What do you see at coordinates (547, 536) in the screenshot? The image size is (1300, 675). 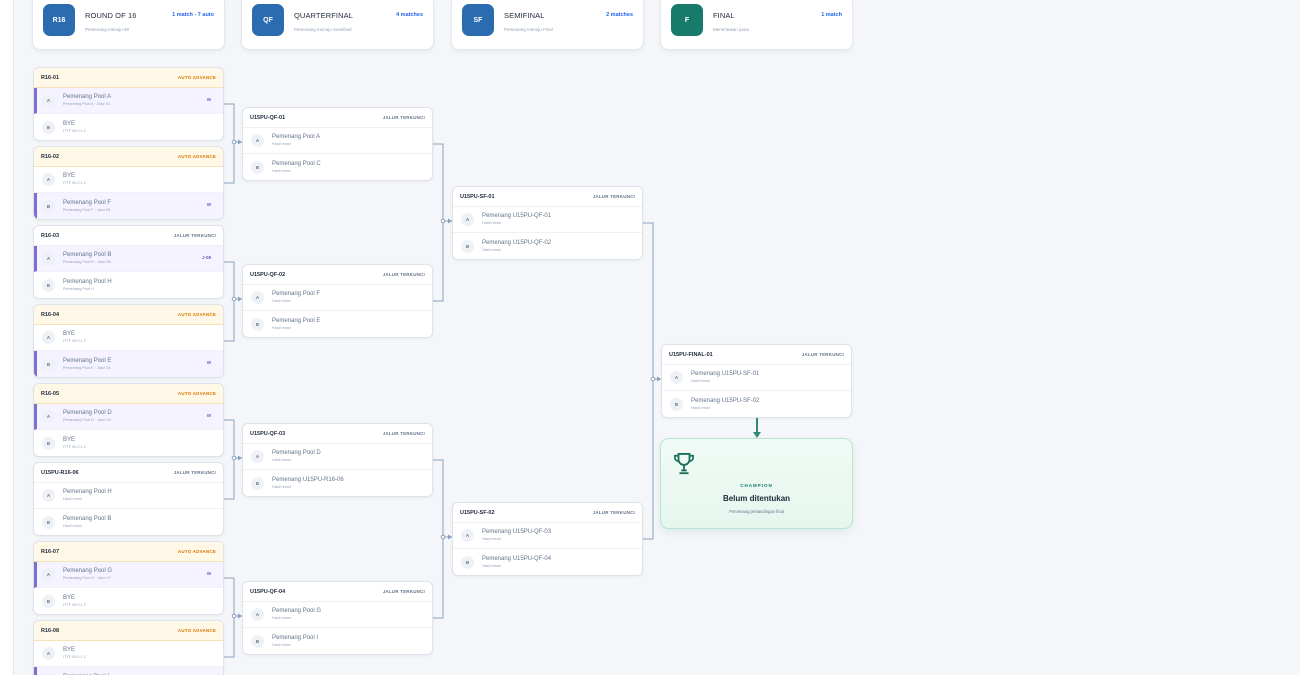 I see `match-slot: A Pemenang U15PU-QF-03 Hasil resmi` at bounding box center [547, 536].